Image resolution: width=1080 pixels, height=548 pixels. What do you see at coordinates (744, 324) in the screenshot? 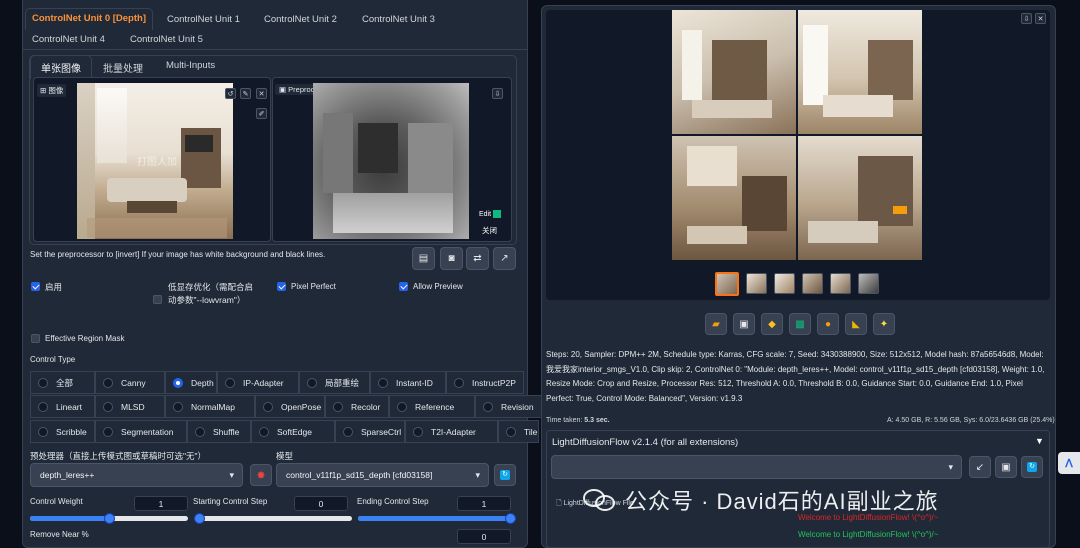
I see `save-button: ▣` at bounding box center [744, 324].